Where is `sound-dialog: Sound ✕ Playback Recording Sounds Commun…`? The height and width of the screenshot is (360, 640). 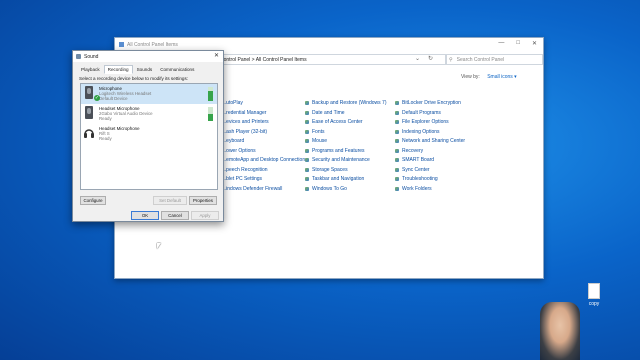
sound-dialog: Sound ✕ Playback Recording Sounds Commun… is located at coordinates (148, 136).